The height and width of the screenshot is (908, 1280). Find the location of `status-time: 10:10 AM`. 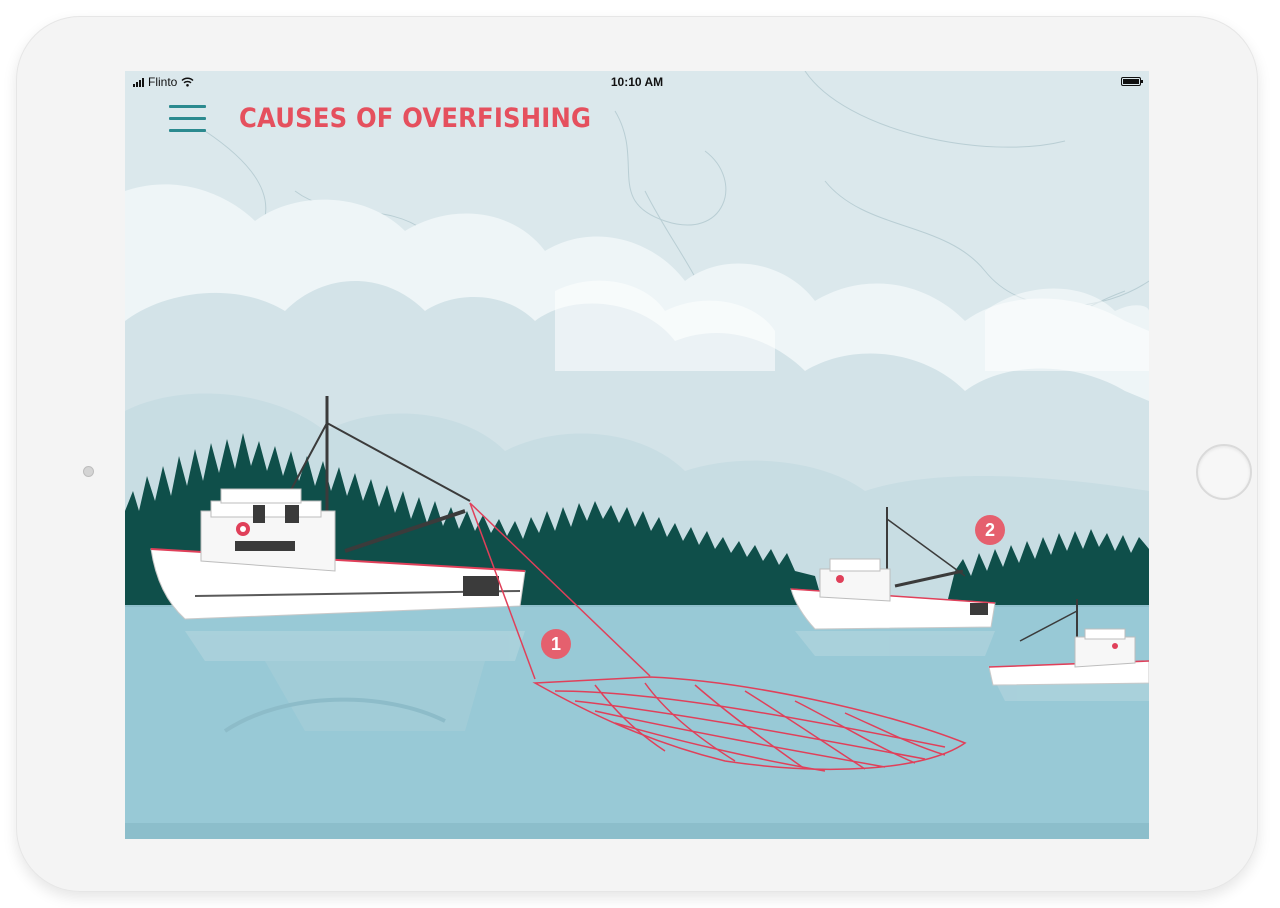

status-time: 10:10 AM is located at coordinates (637, 82).